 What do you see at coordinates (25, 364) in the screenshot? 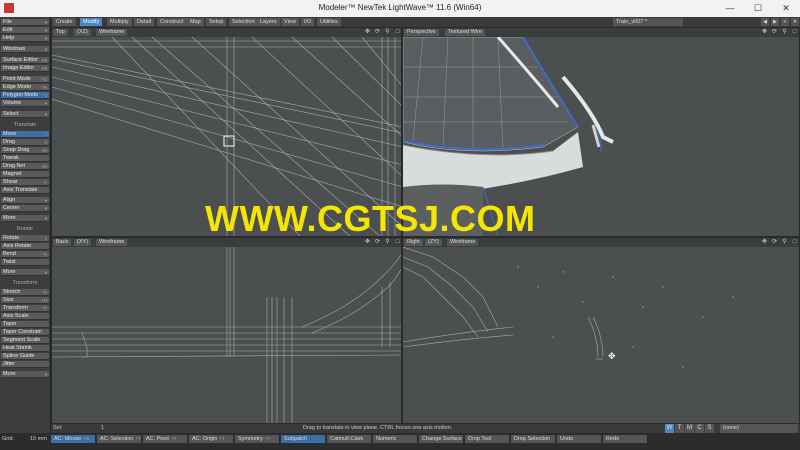
I see `tool-jitter-button: Jitter` at bounding box center [25, 364].